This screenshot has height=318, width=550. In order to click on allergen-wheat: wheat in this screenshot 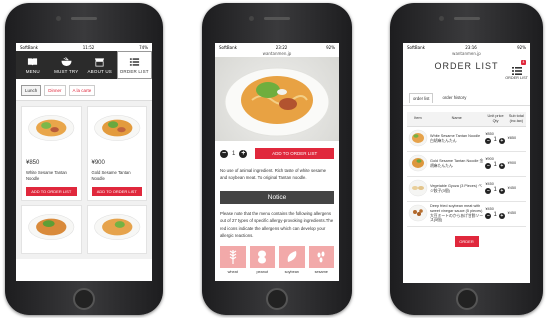, I will do `click(233, 259)`.